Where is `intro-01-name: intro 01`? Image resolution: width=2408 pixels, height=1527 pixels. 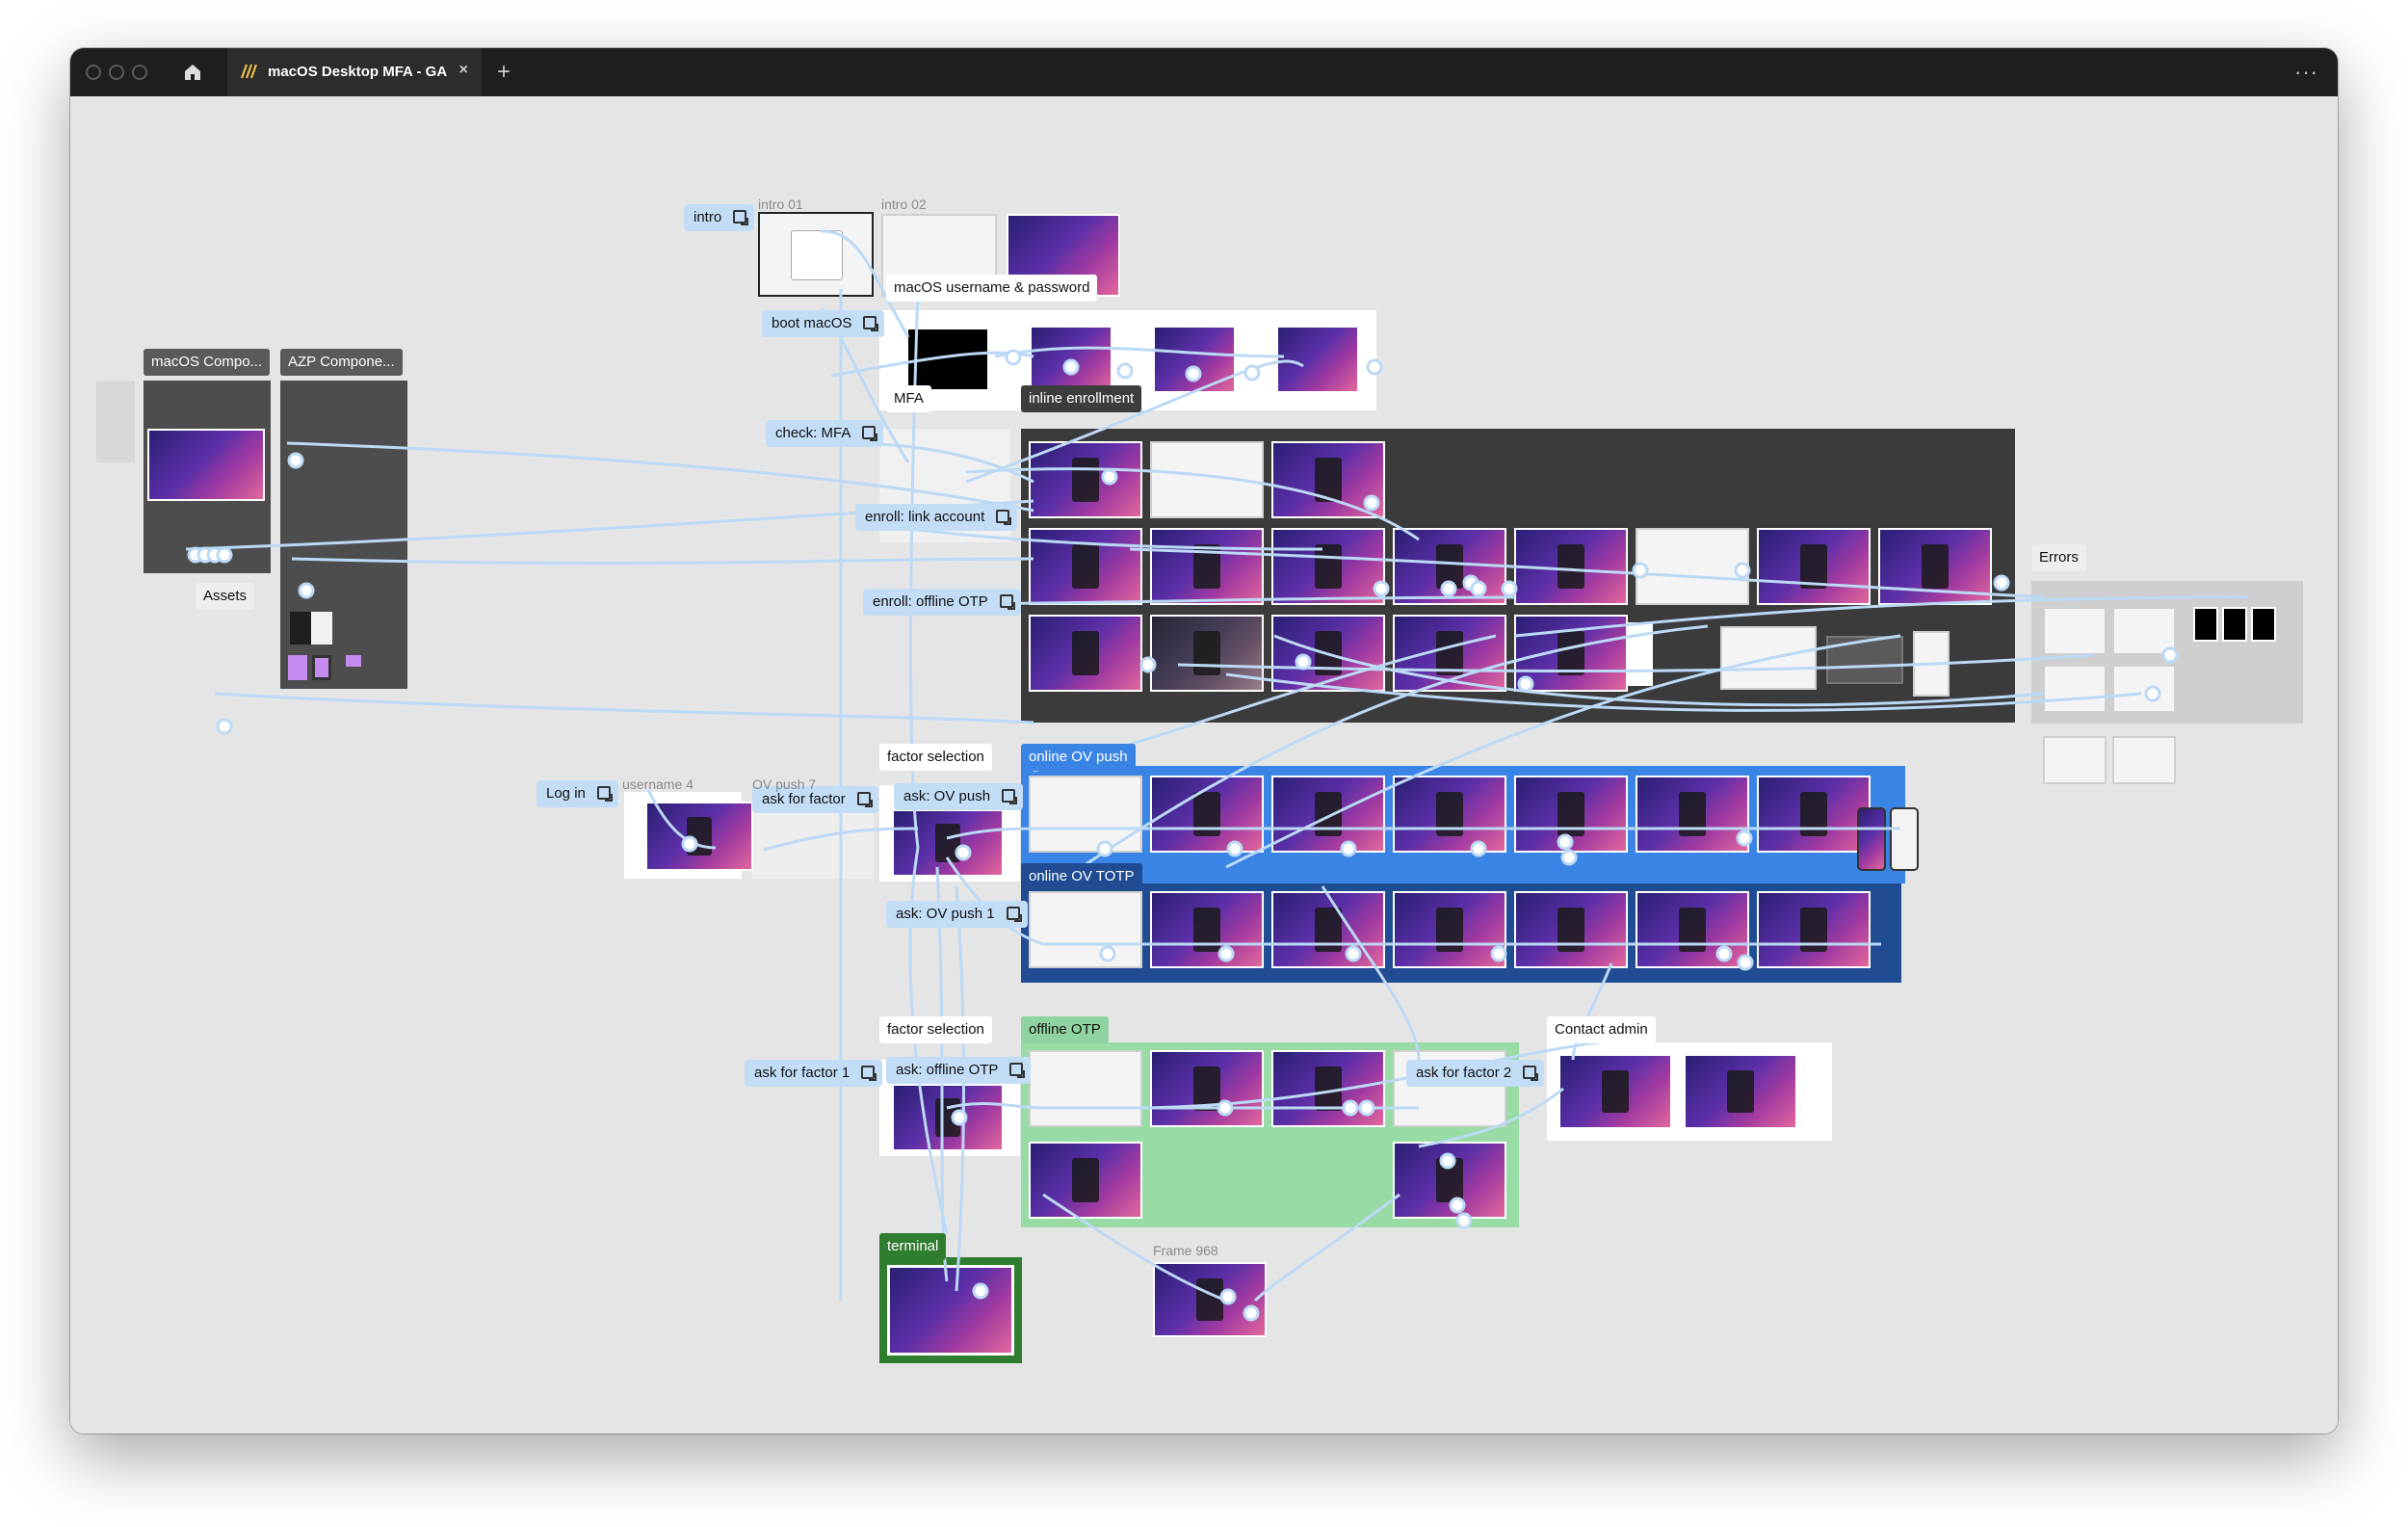
intro-01-name: intro 01 is located at coordinates (780, 204).